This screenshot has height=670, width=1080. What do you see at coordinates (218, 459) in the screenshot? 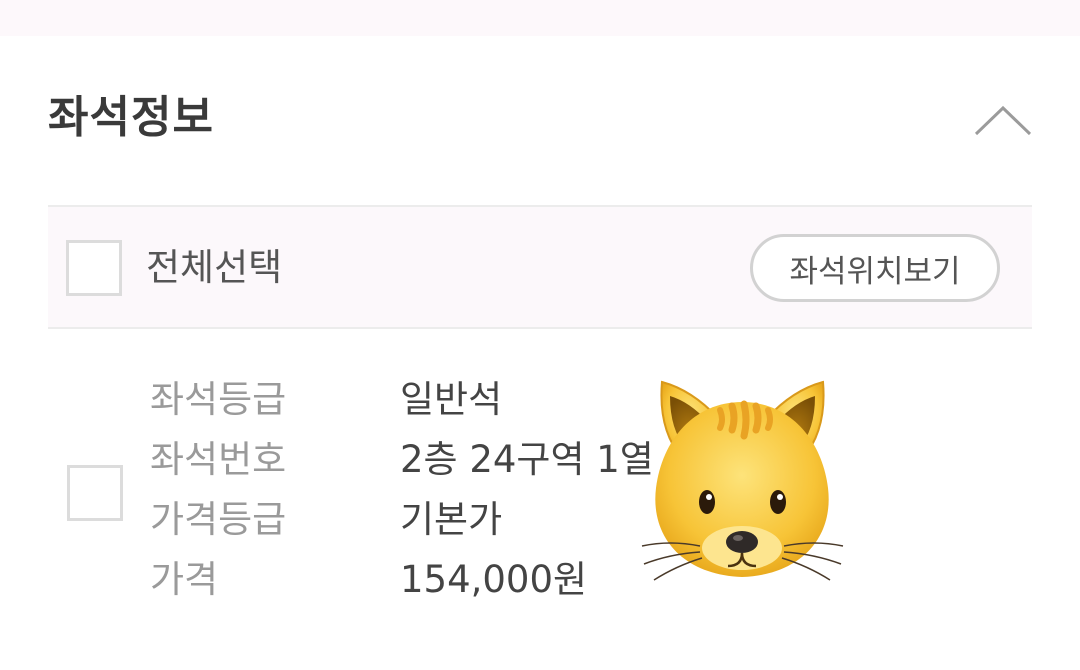
I see `seat-number-label: 좌석번호` at bounding box center [218, 459].